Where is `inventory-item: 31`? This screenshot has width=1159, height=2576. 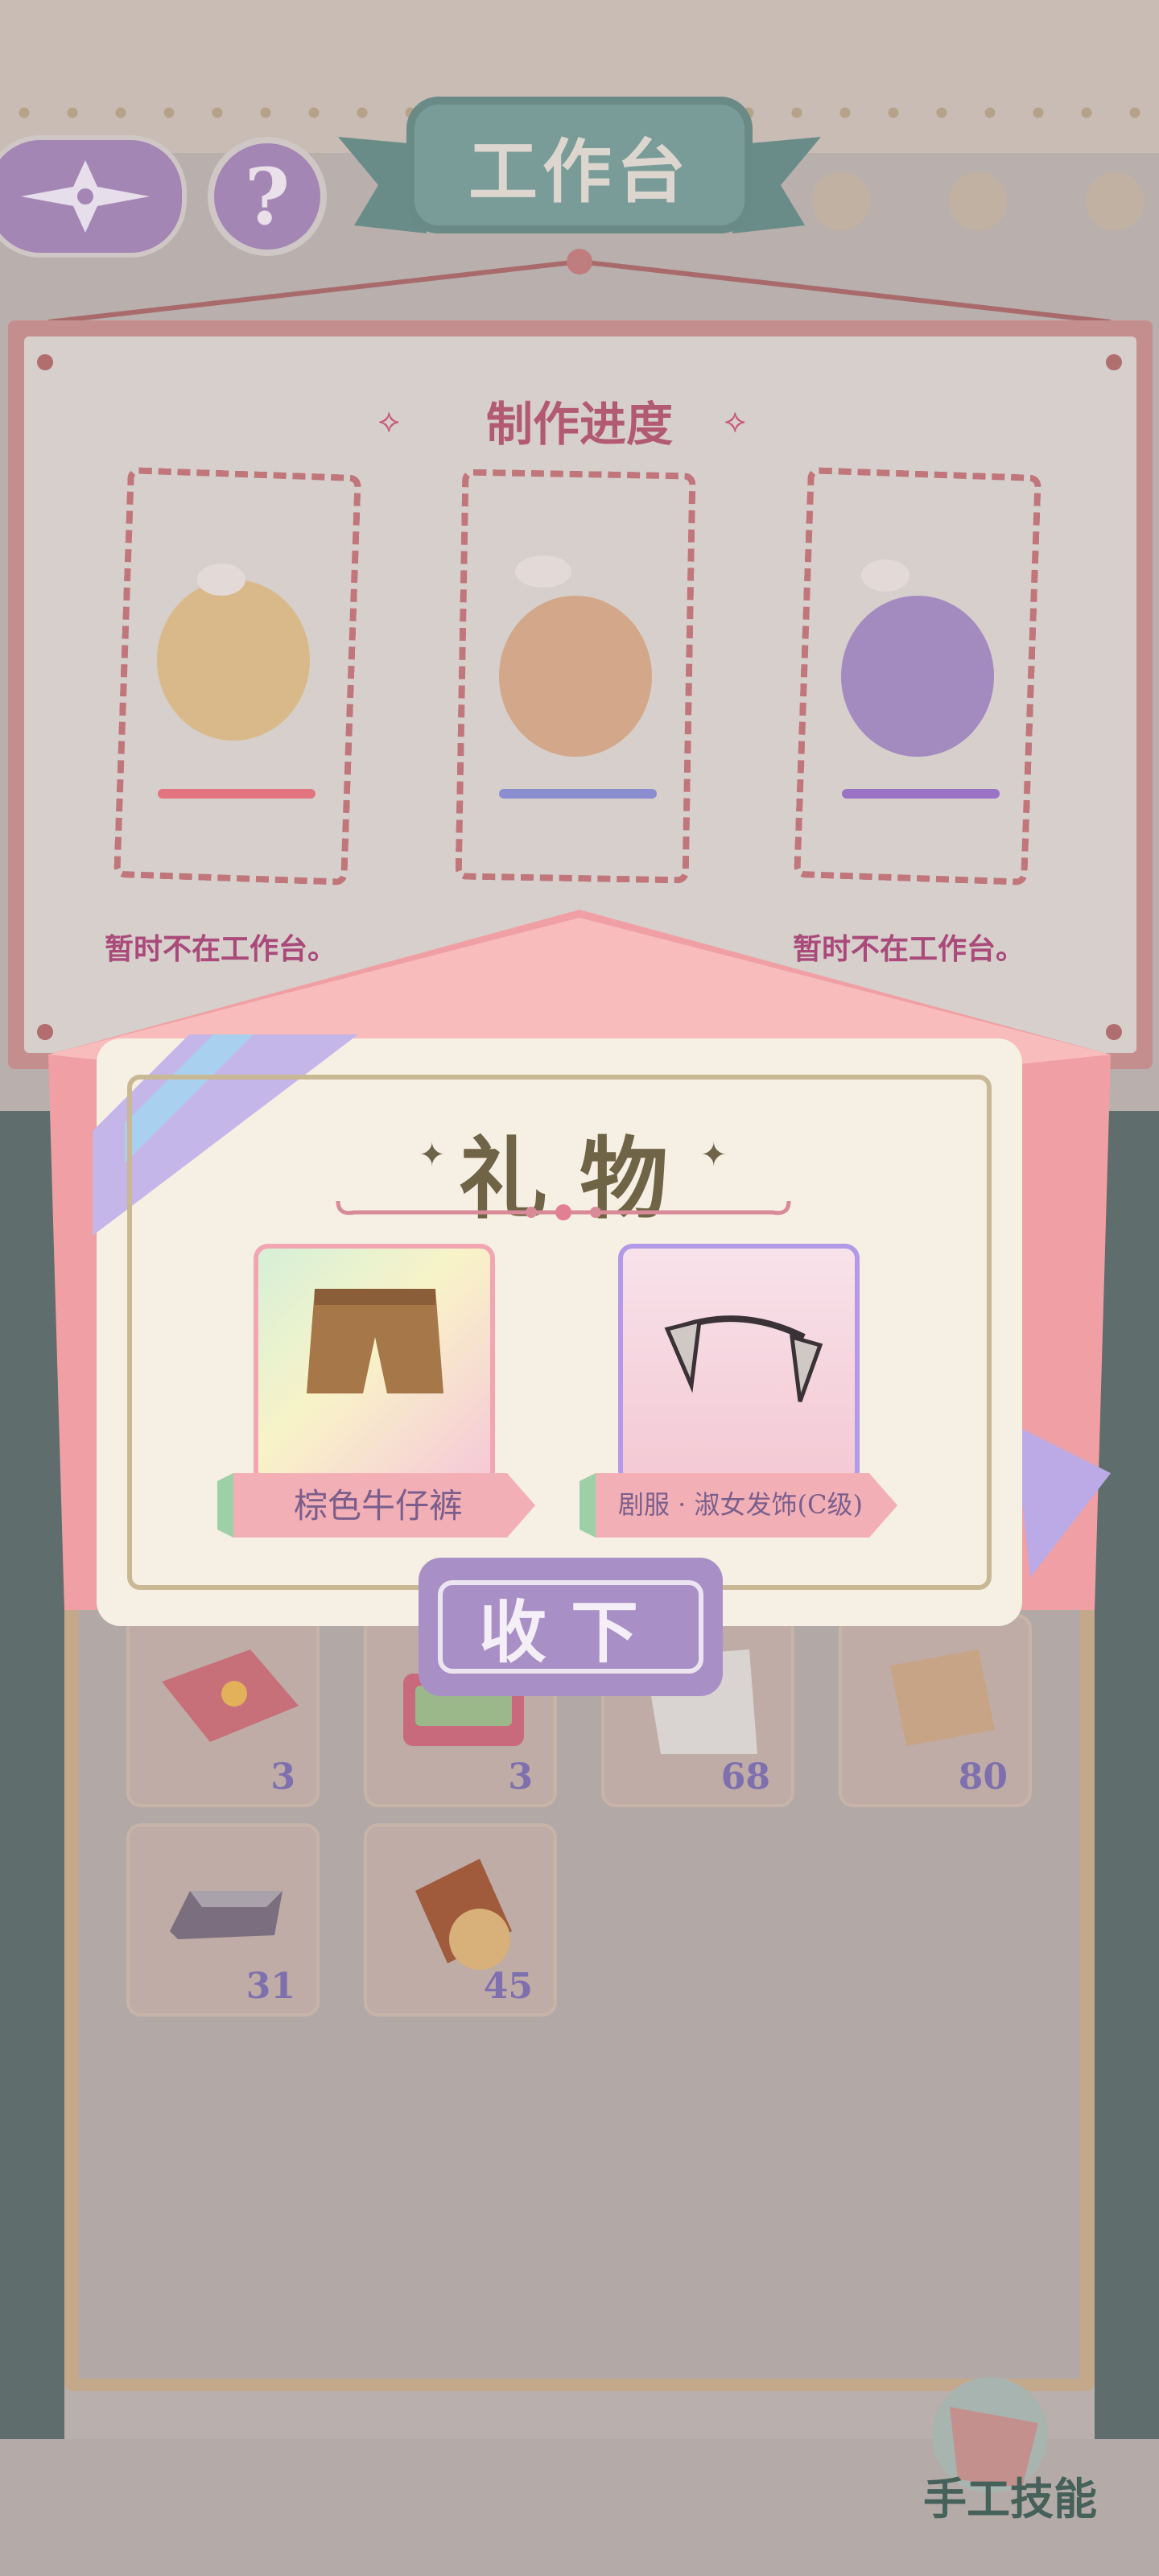
inventory-item: 31 is located at coordinates (223, 1920).